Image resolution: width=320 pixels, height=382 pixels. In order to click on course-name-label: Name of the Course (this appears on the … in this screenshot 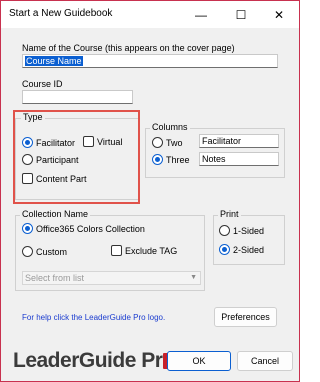, I will do `click(128, 48)`.